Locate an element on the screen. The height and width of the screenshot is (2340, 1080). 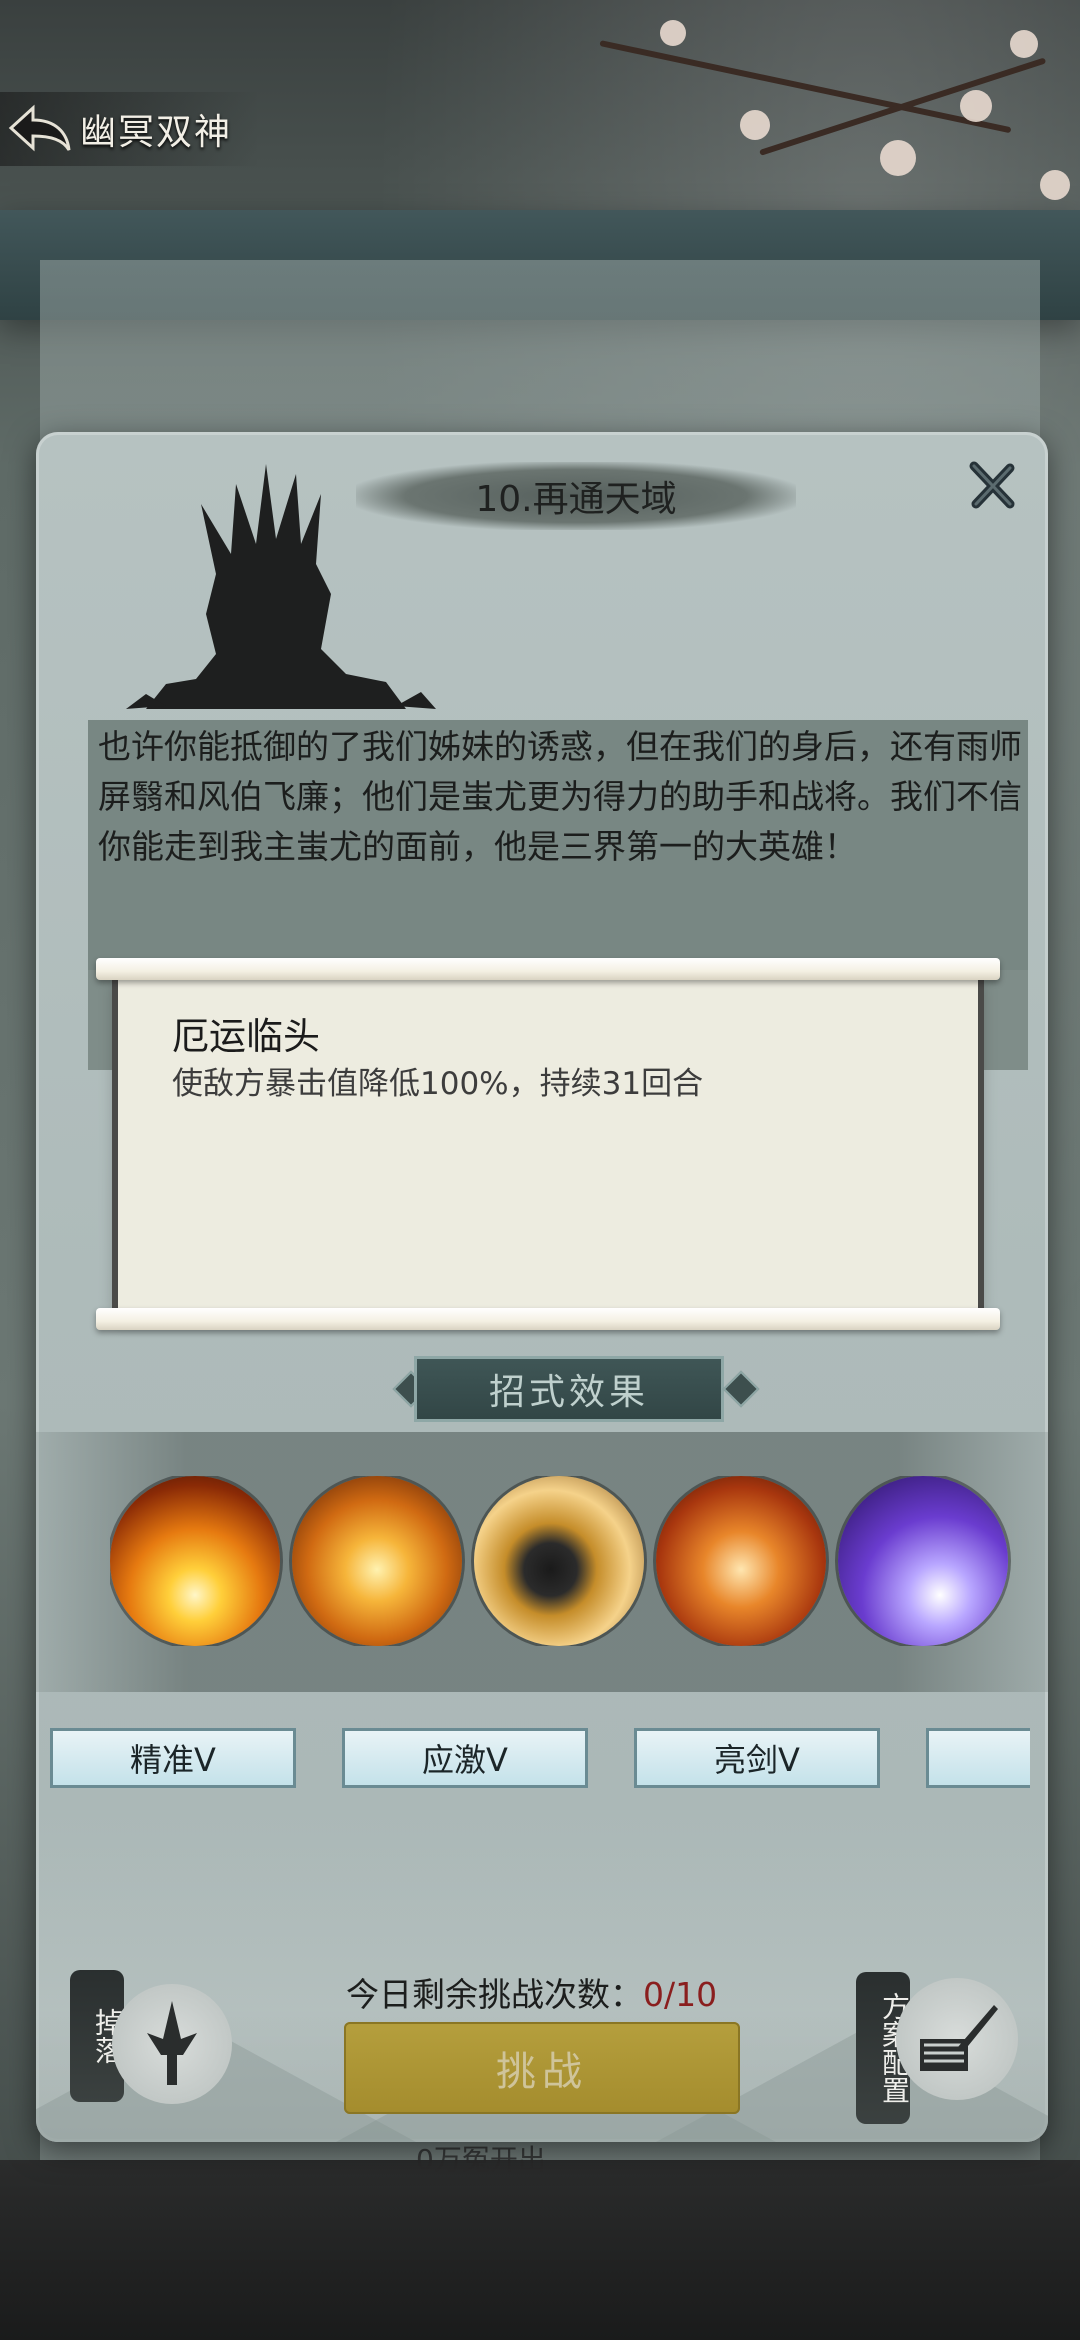
challenge-button: 挑战 is located at coordinates (542, 2068).